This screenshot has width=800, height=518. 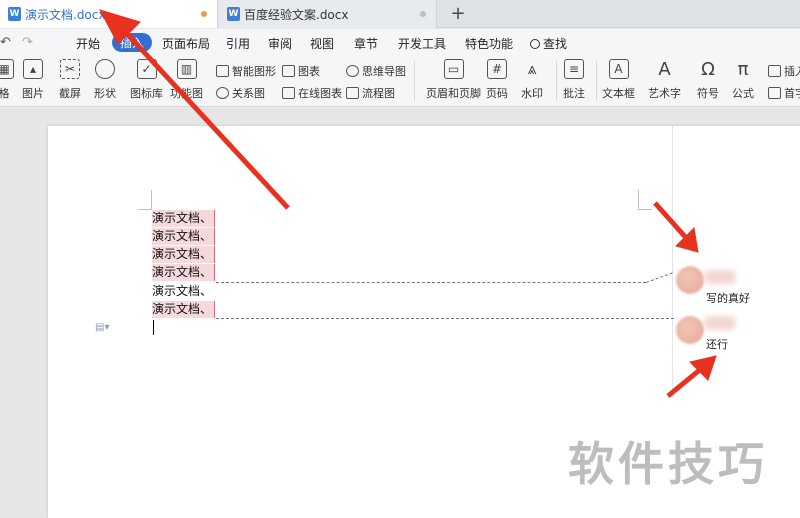 I want to click on online-chart-button: 在线图表, so click(x=312, y=93).